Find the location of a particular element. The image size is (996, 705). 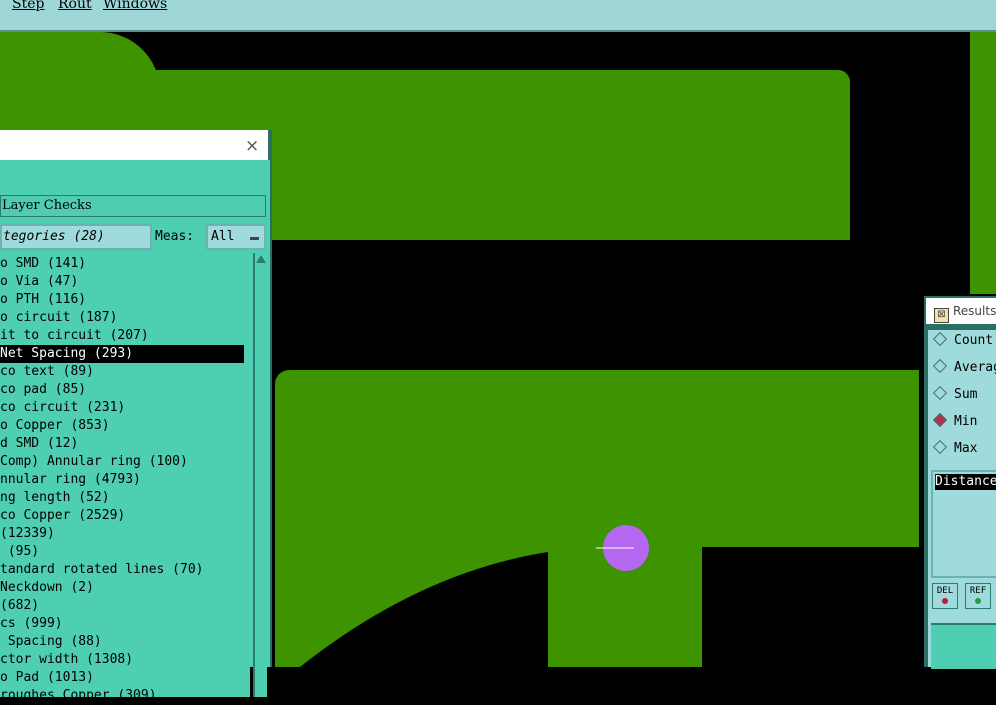

check-list-item: (12339) is located at coordinates (122, 534).